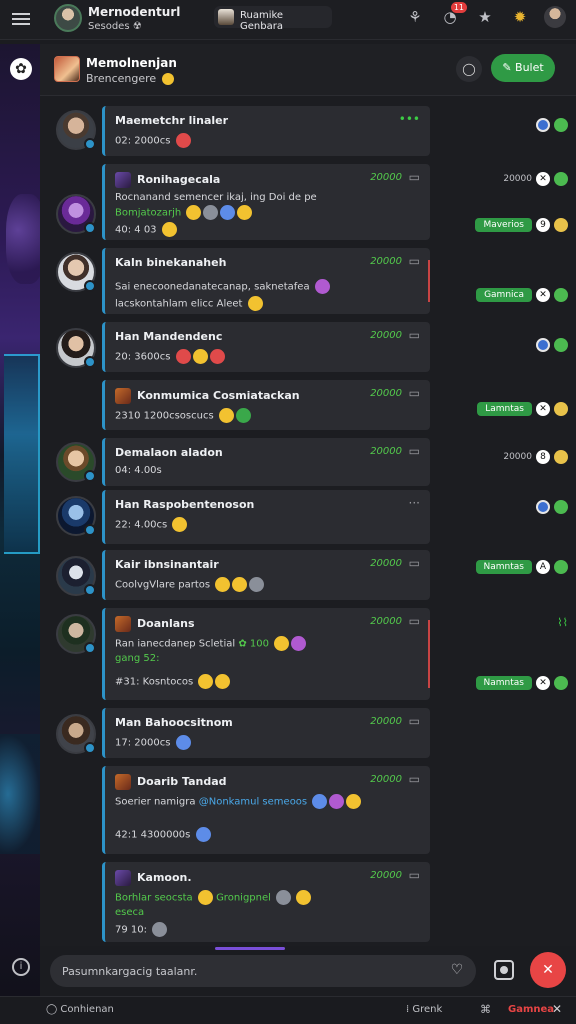  Describe the element at coordinates (504, 409) in the screenshot. I see `rail-pill: Lamntas` at that location.